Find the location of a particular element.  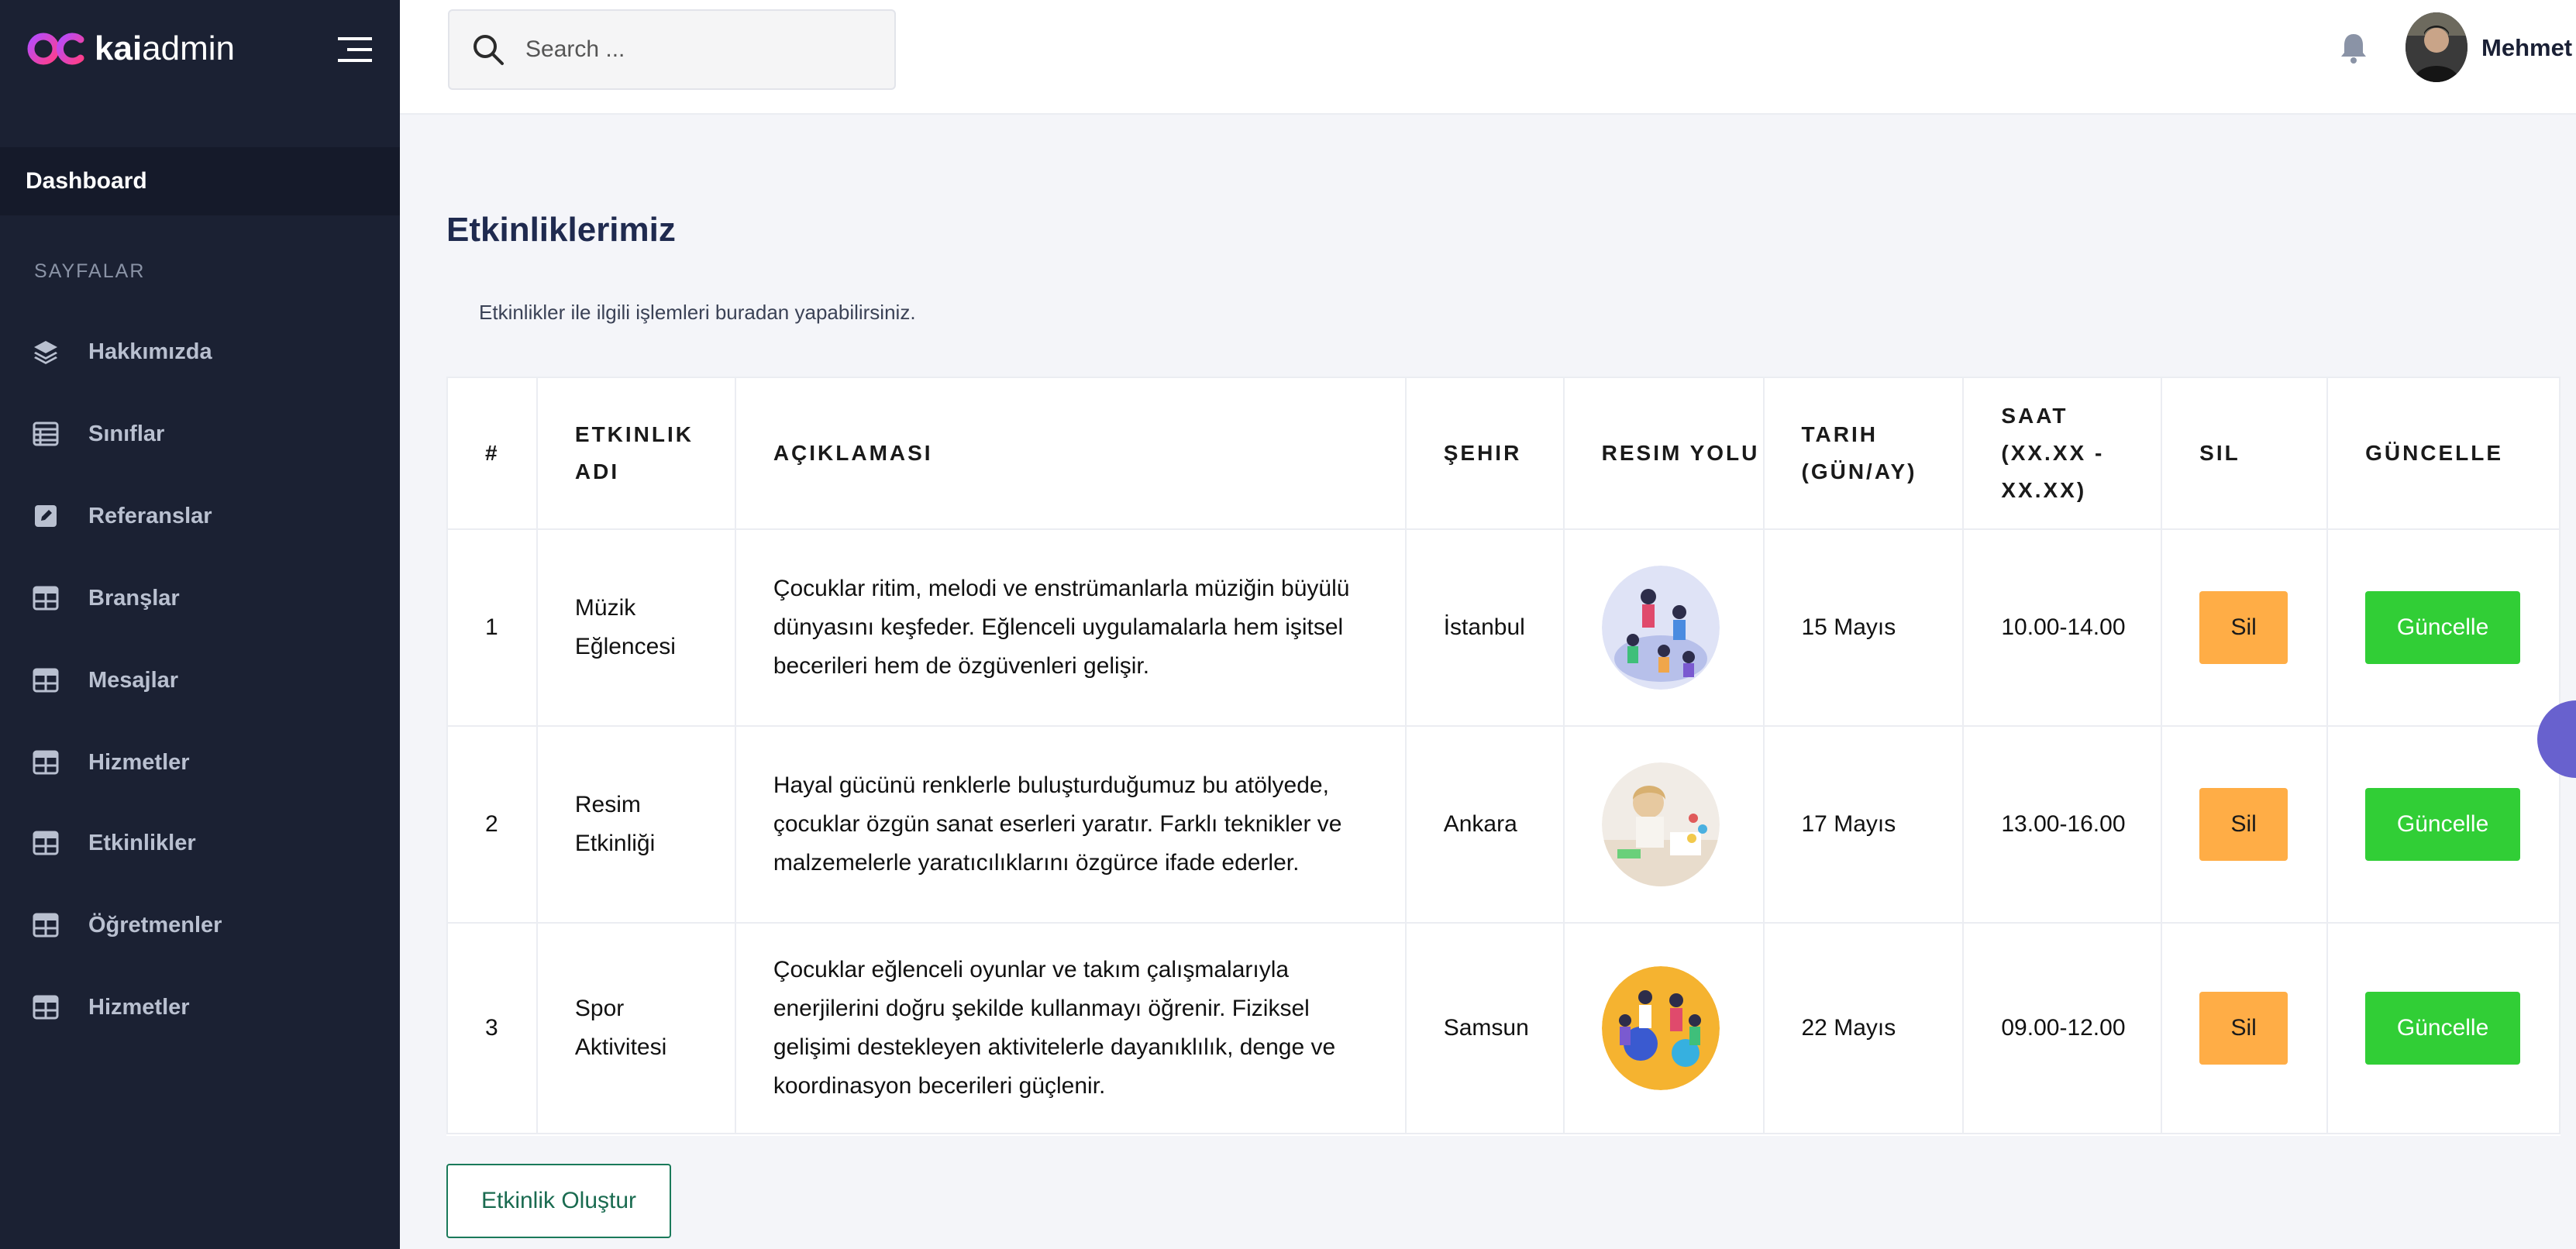

event-city: Samsun is located at coordinates (1484, 1028).